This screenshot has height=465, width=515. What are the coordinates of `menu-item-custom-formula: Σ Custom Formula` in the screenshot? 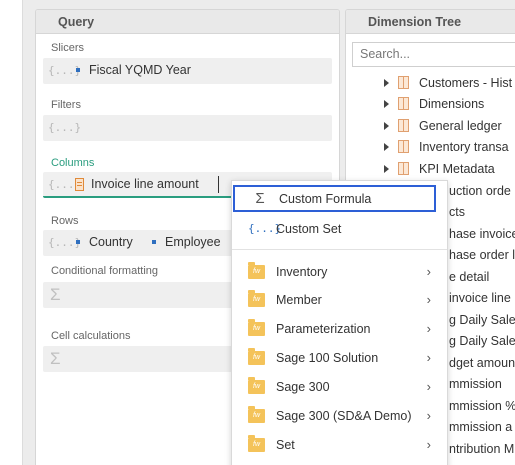 It's located at (334, 198).